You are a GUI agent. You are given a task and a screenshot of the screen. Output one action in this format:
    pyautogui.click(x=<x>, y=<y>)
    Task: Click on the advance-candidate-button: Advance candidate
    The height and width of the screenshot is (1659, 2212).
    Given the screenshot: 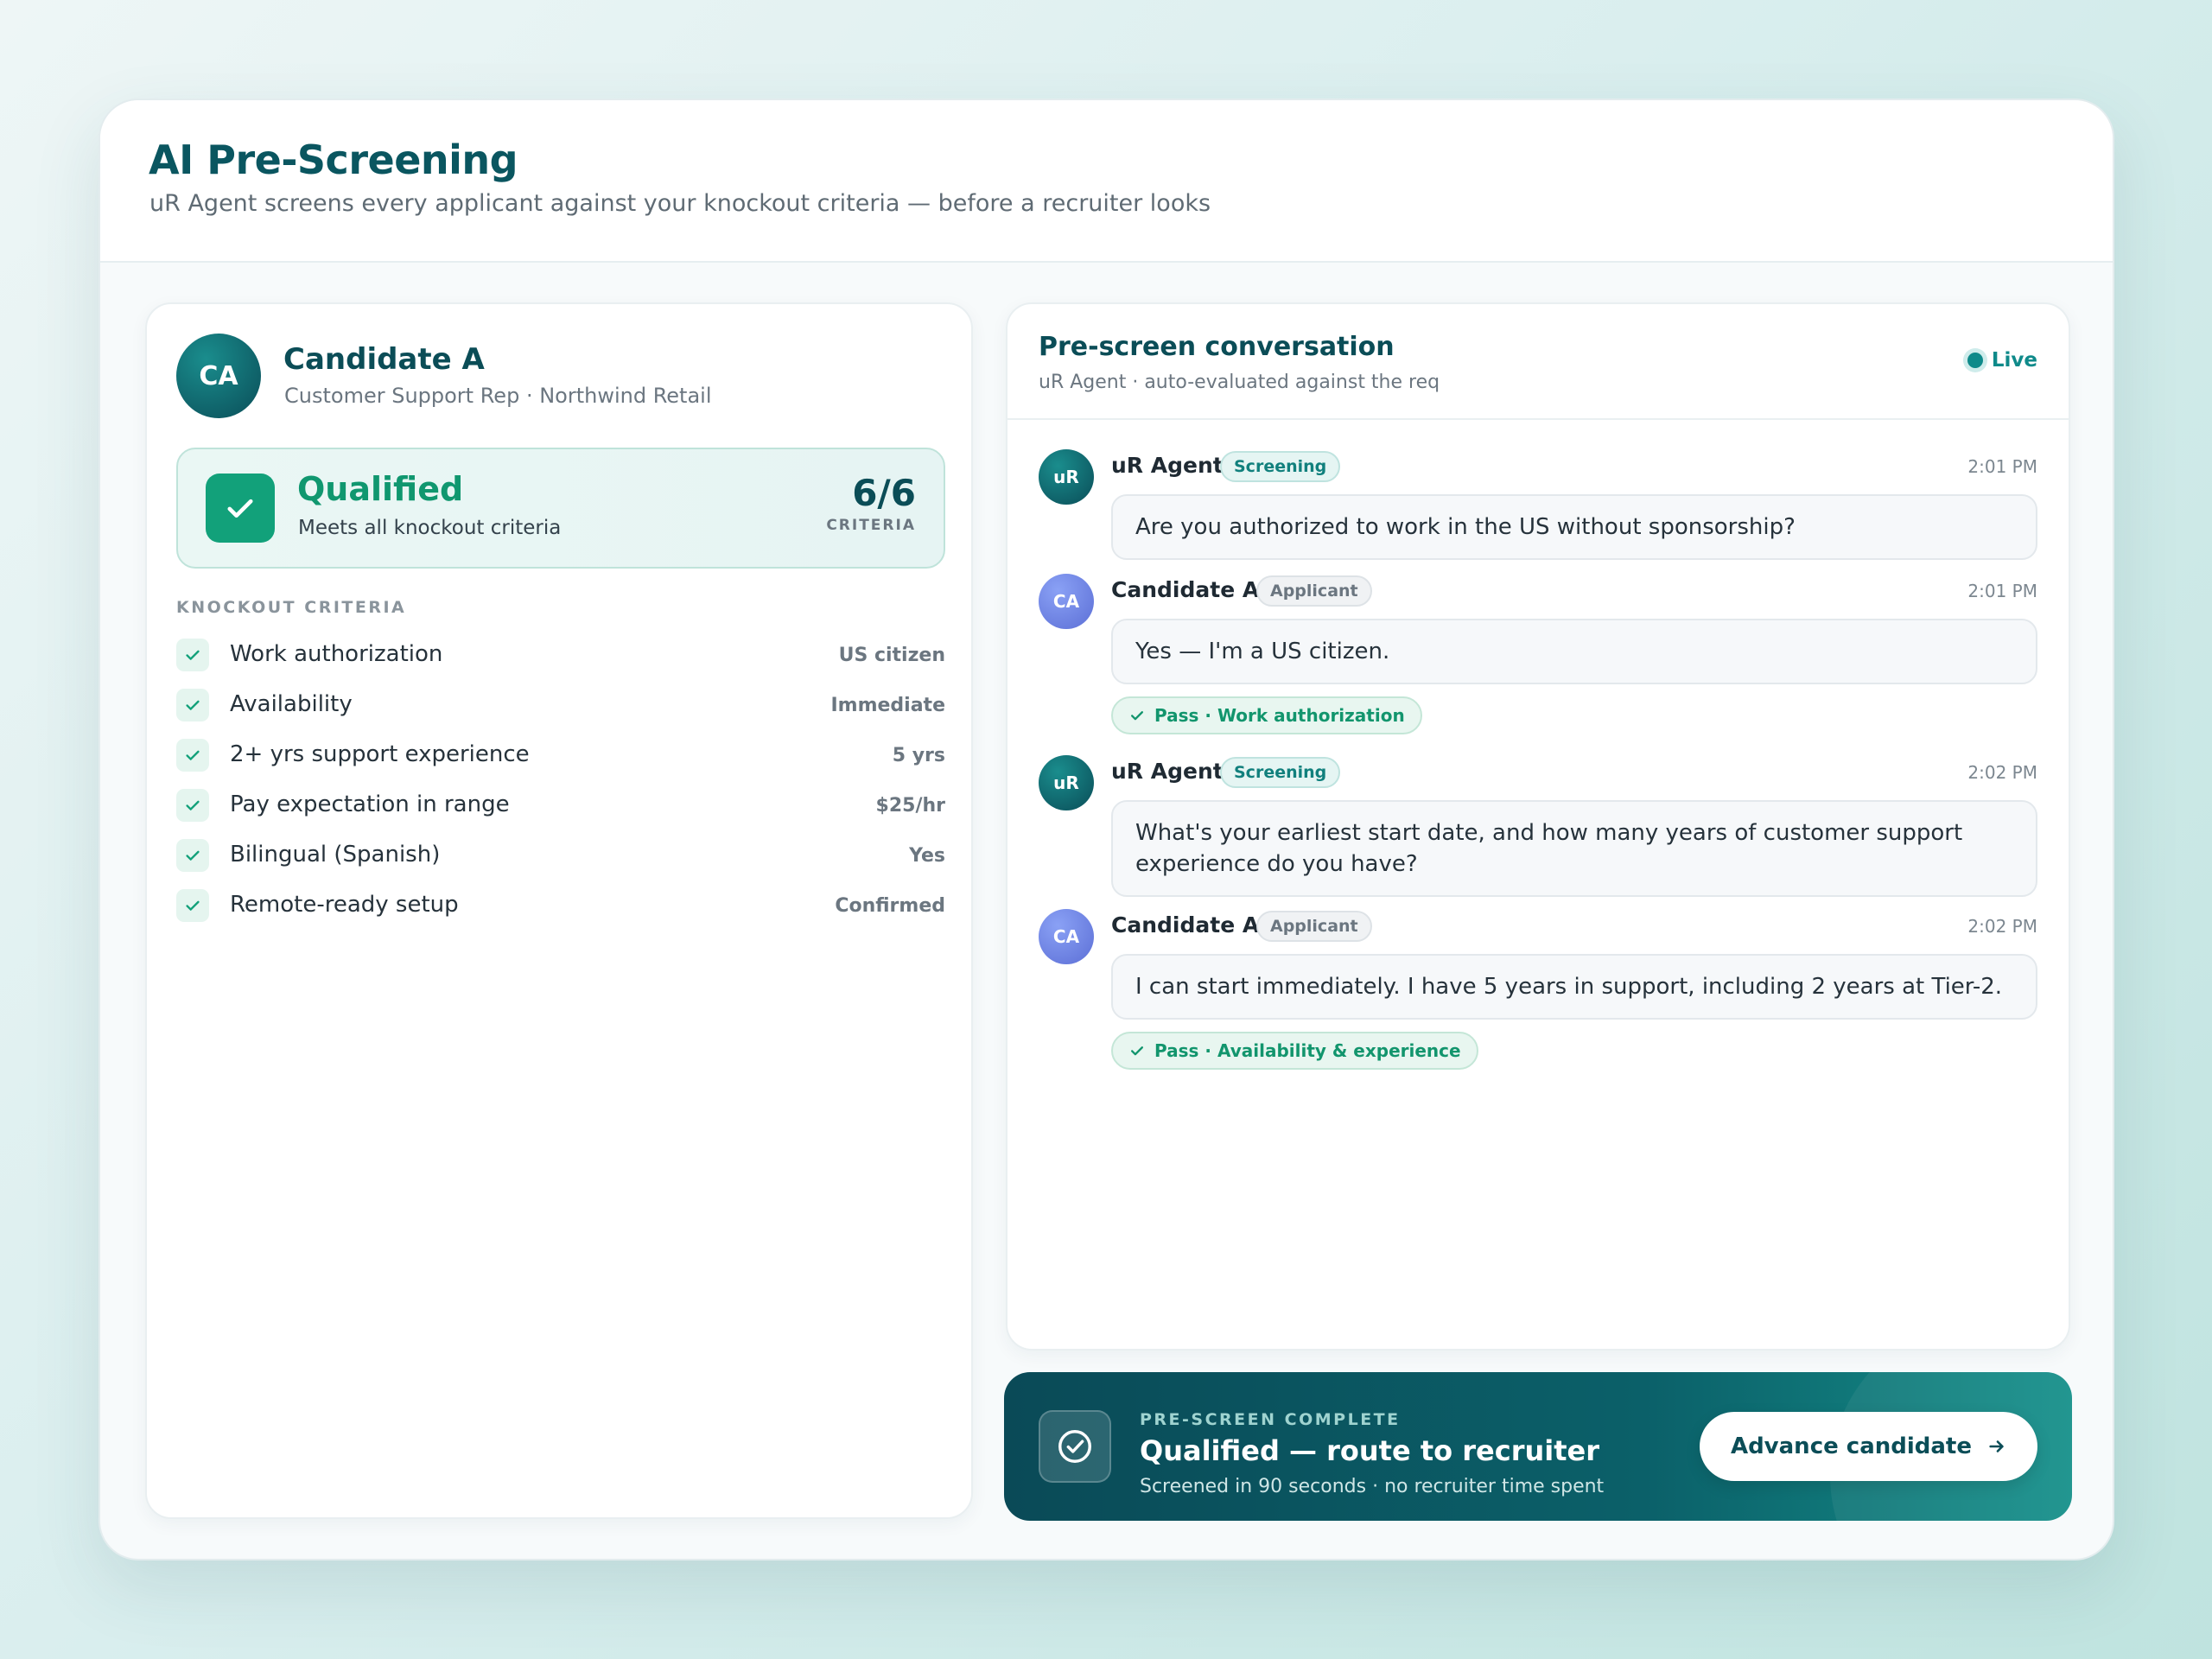 What is the action you would take?
    pyautogui.click(x=1868, y=1446)
    